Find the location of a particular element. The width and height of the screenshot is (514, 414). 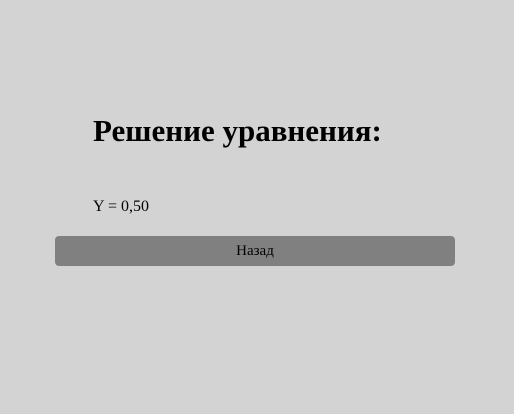

back-button: Назад is located at coordinates (255, 251).